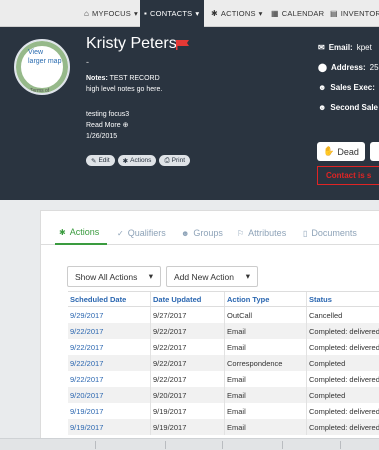 This screenshot has height=450, width=379. What do you see at coordinates (342, 315) in the screenshot?
I see `status-cell: Cancelled` at bounding box center [342, 315].